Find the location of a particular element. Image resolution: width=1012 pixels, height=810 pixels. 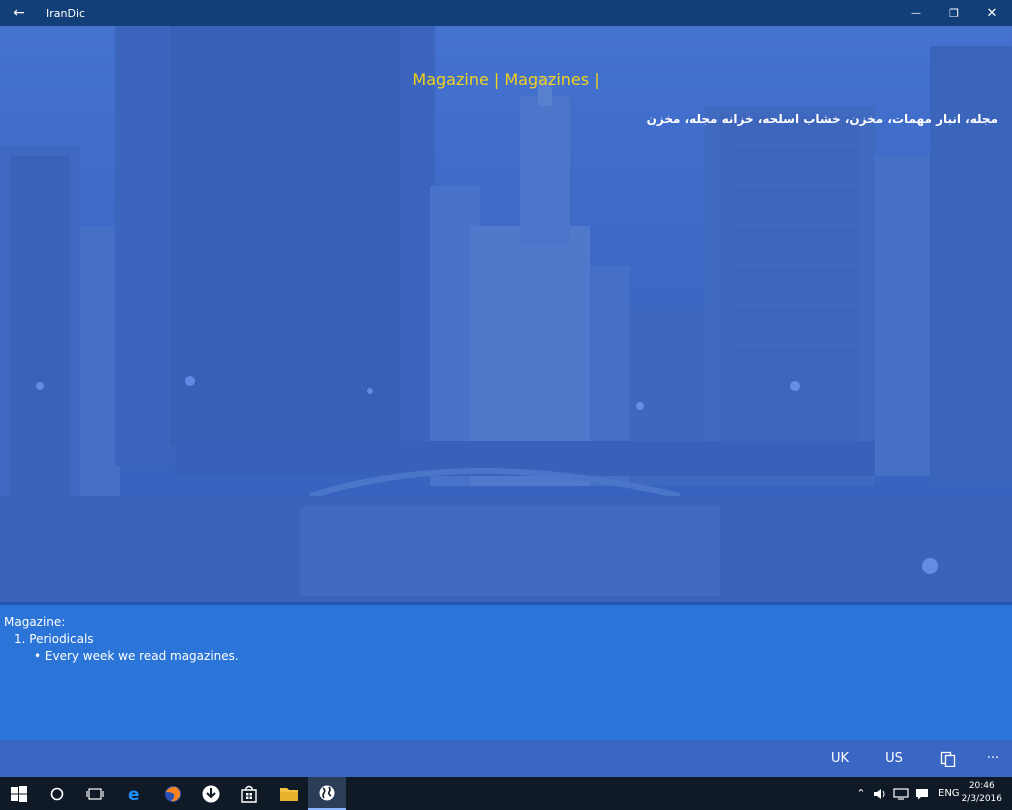

command-bar: UK US ··· is located at coordinates (506, 758).